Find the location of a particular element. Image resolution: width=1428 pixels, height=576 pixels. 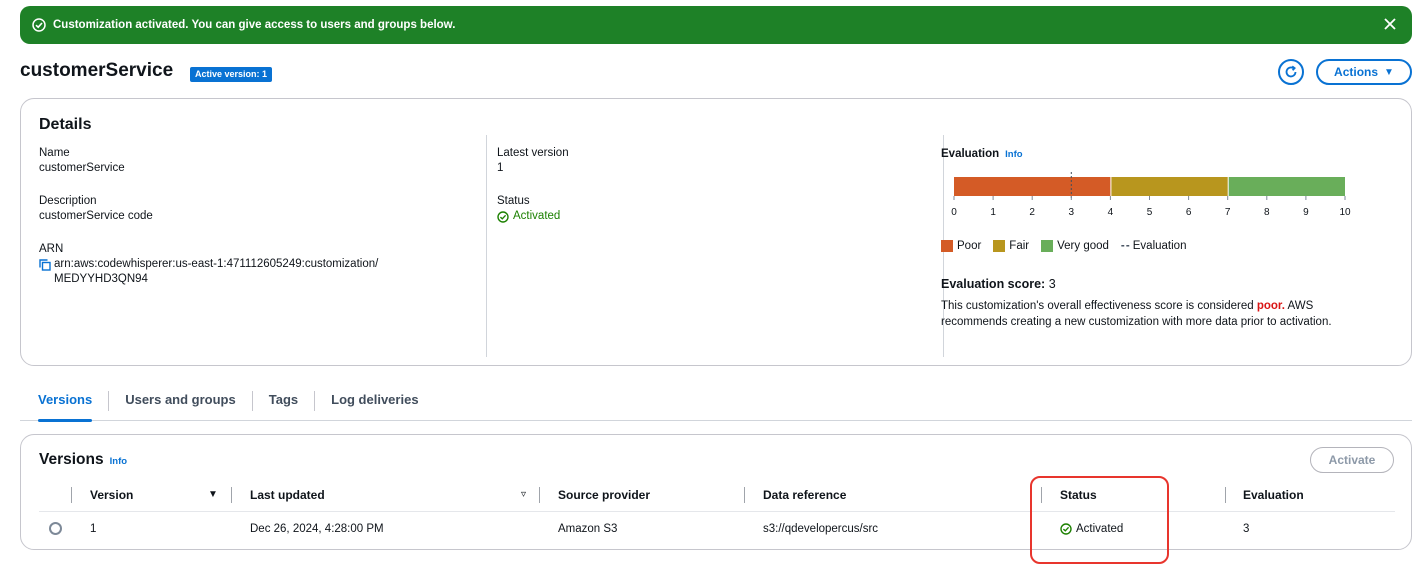

status-text: Activated is located at coordinates (537, 216).